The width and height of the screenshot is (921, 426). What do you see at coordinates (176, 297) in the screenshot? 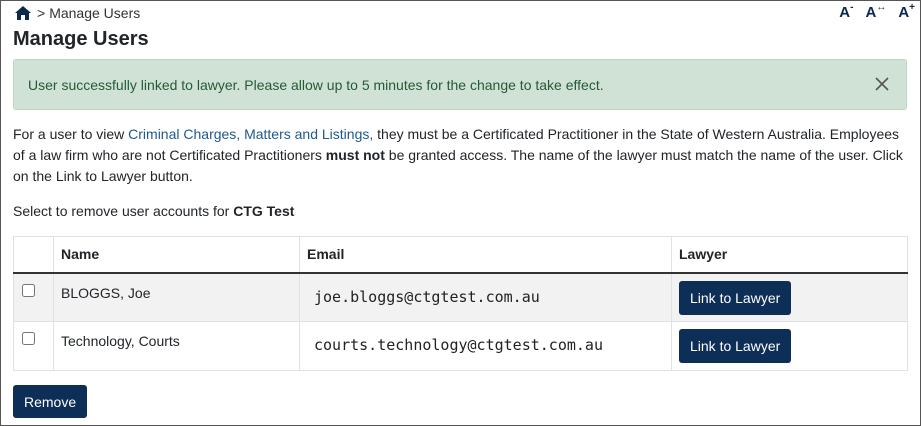
I see `user-name: BLOGGS, Joe` at bounding box center [176, 297].